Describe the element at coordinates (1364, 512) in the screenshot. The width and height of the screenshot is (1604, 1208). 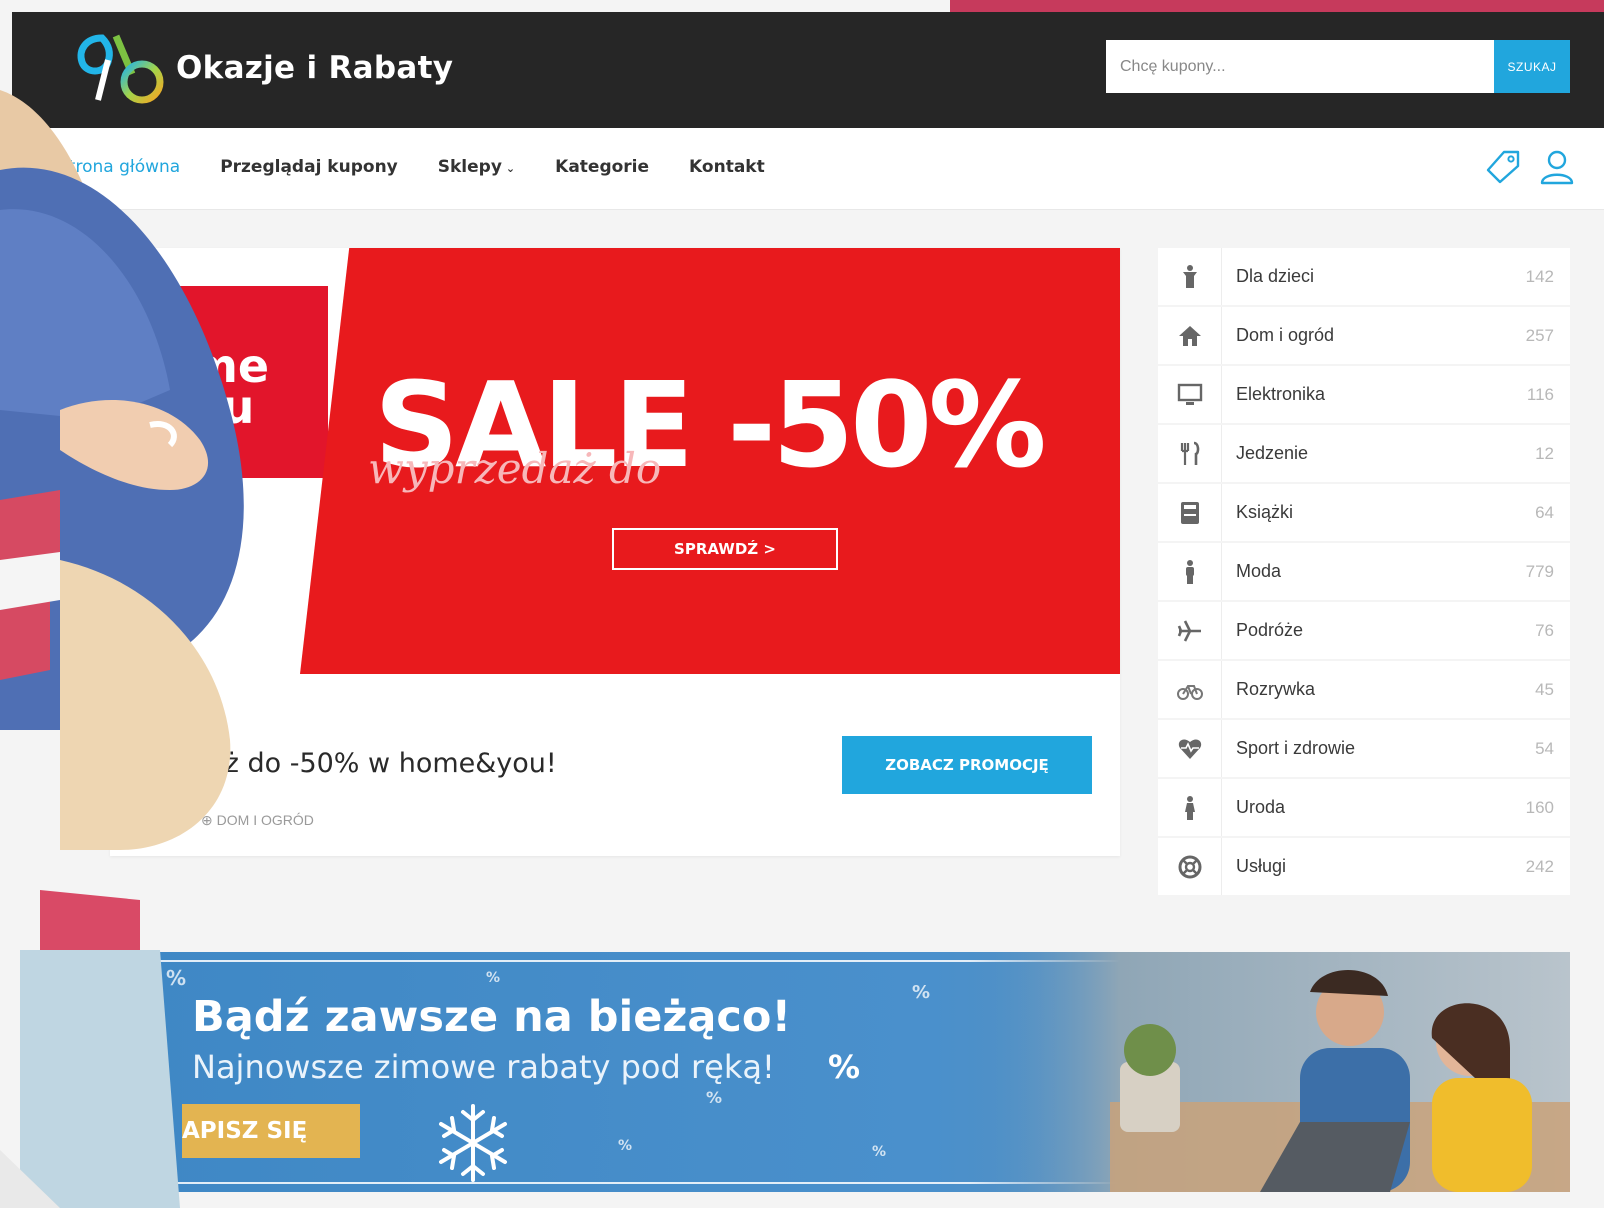
I see `category-item: Książki 64` at that location.